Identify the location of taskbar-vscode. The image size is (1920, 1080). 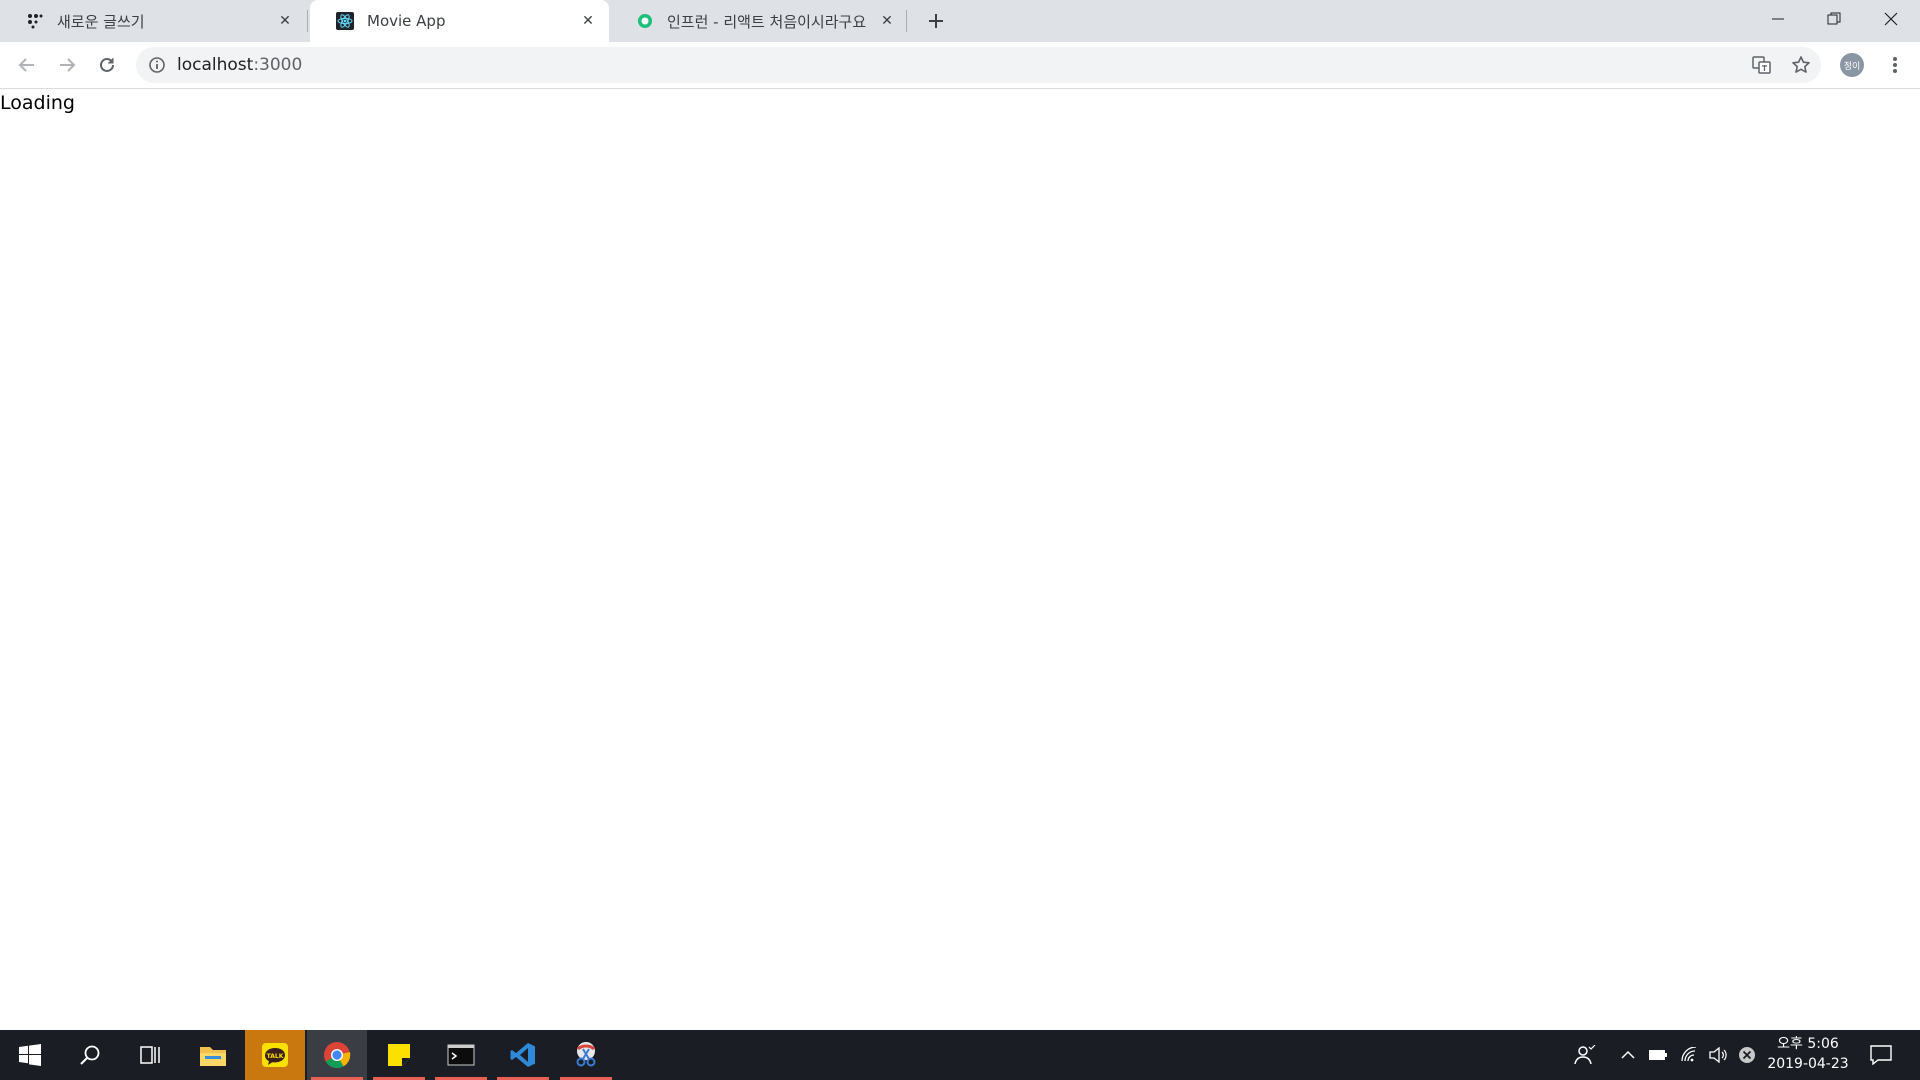
(523, 1055).